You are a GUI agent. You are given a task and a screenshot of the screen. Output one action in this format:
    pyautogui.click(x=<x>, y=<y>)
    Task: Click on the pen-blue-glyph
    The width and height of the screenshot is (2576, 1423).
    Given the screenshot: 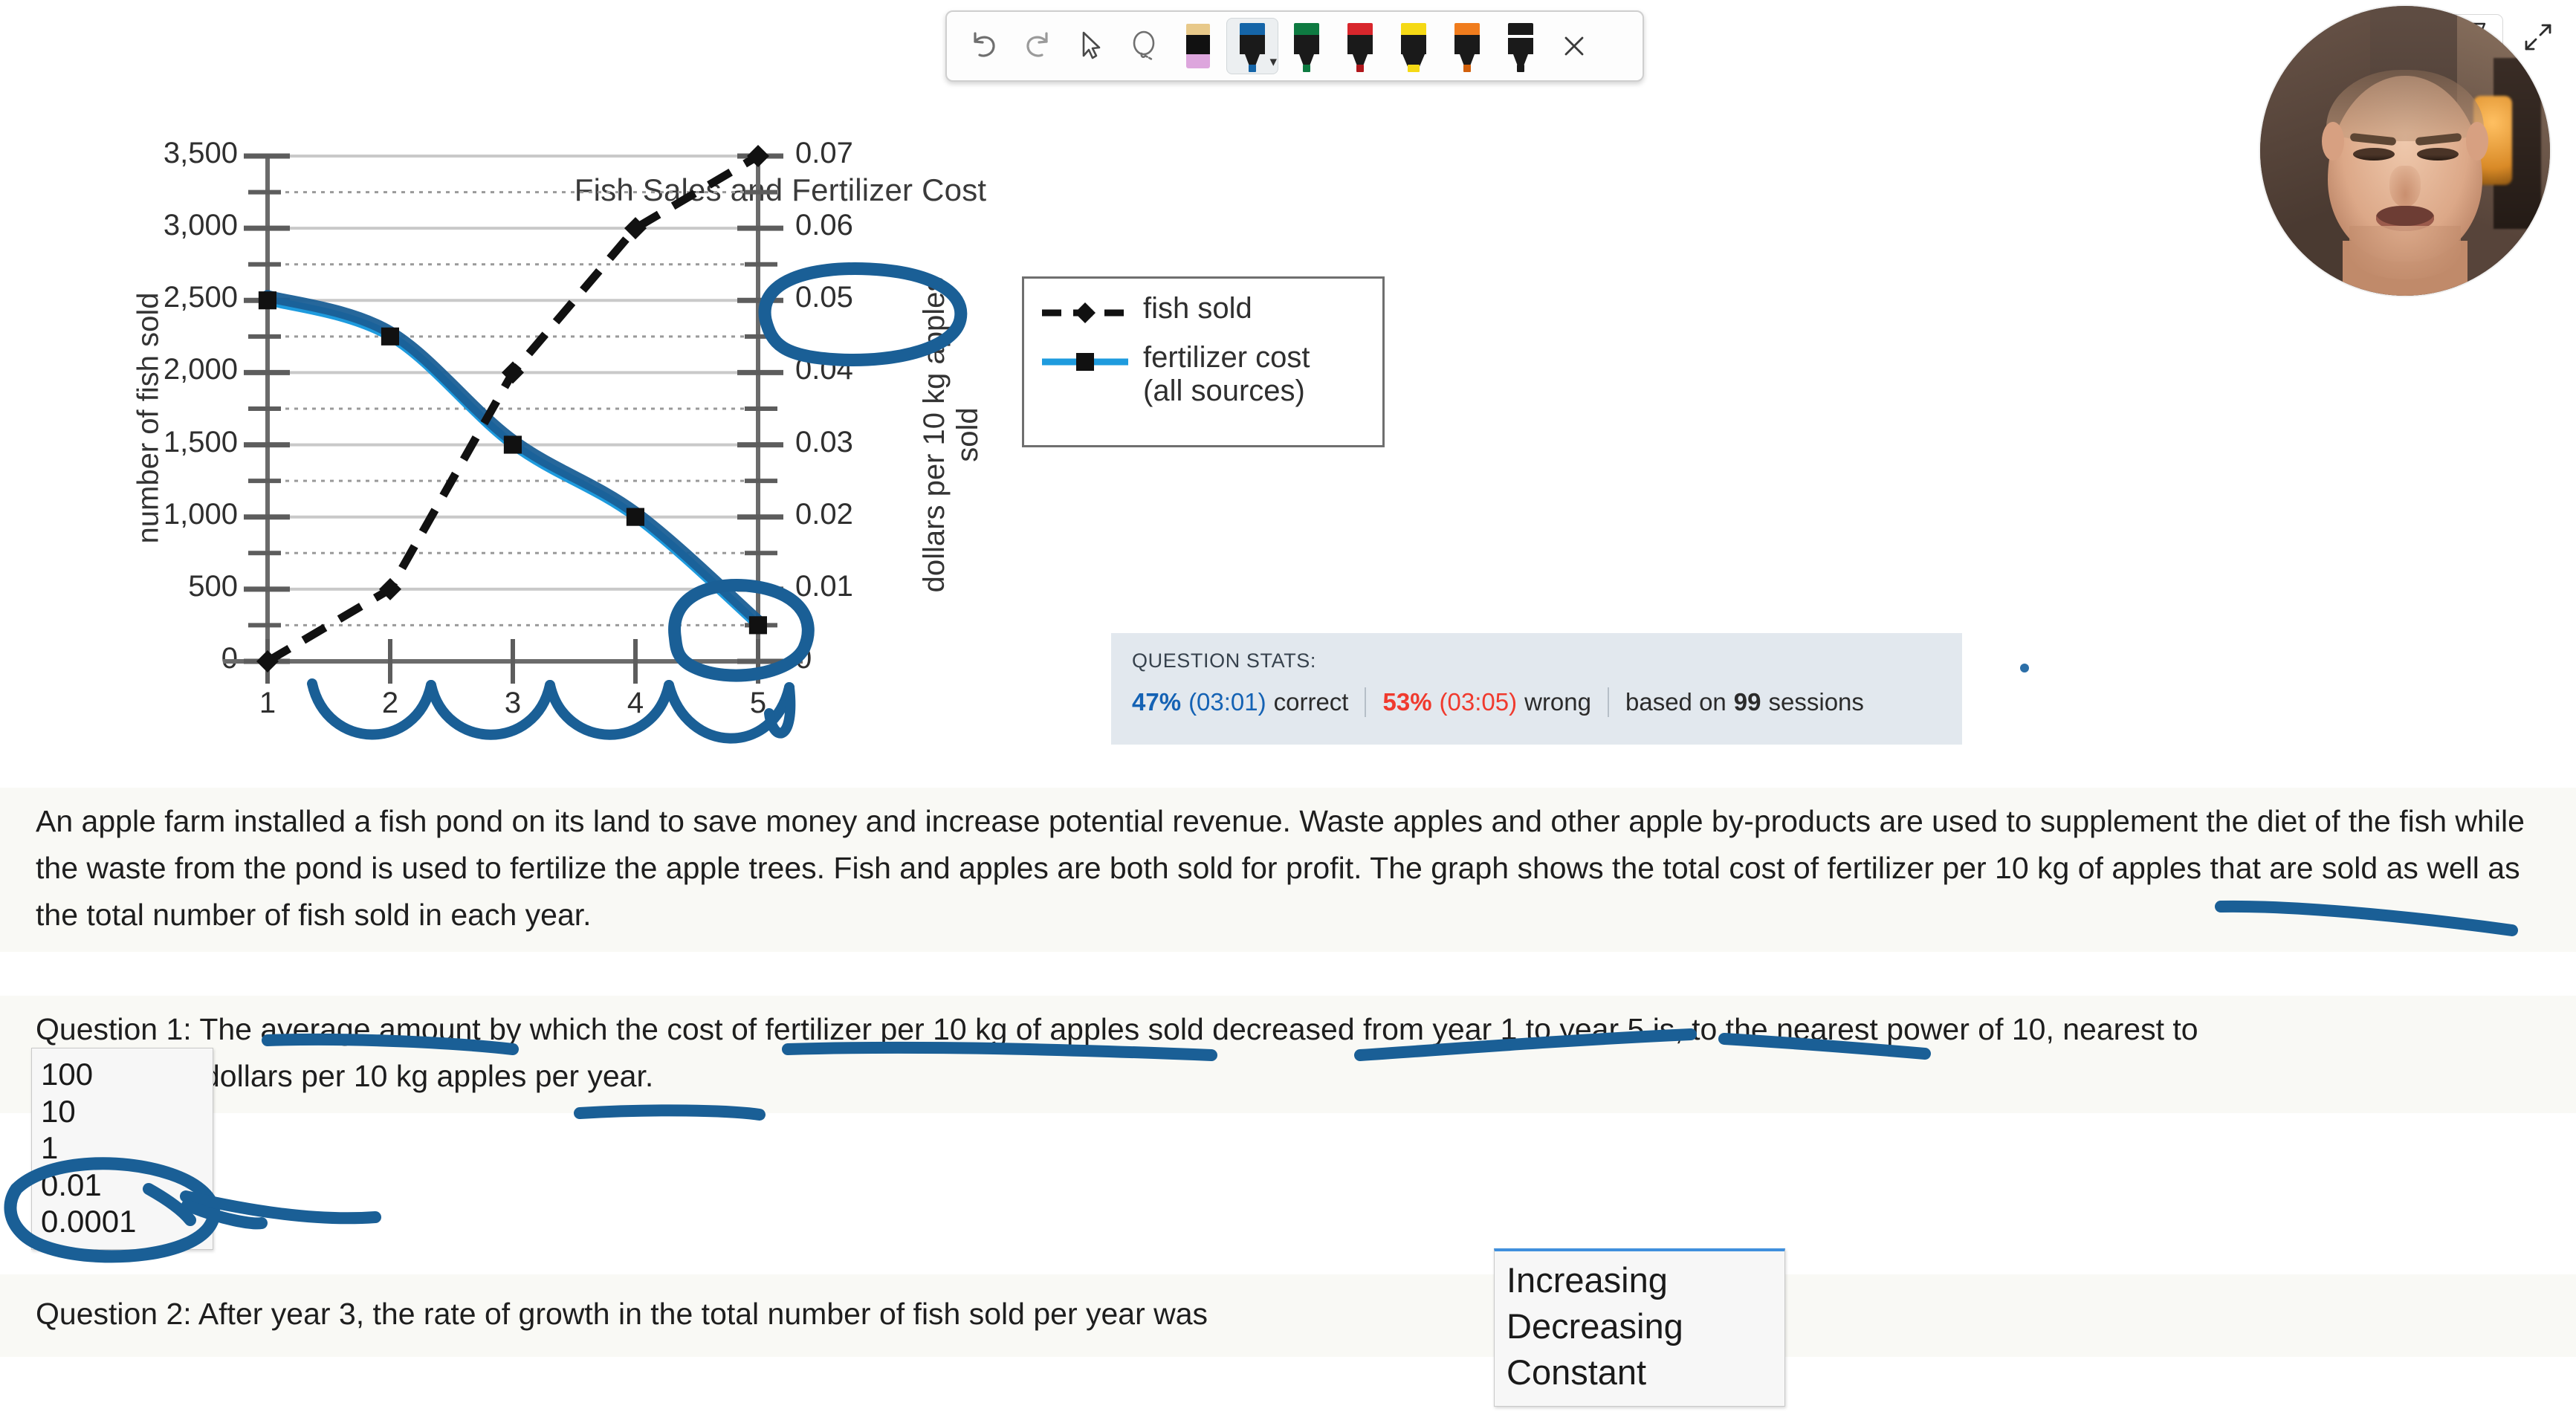 What is the action you would take?
    pyautogui.click(x=1252, y=47)
    